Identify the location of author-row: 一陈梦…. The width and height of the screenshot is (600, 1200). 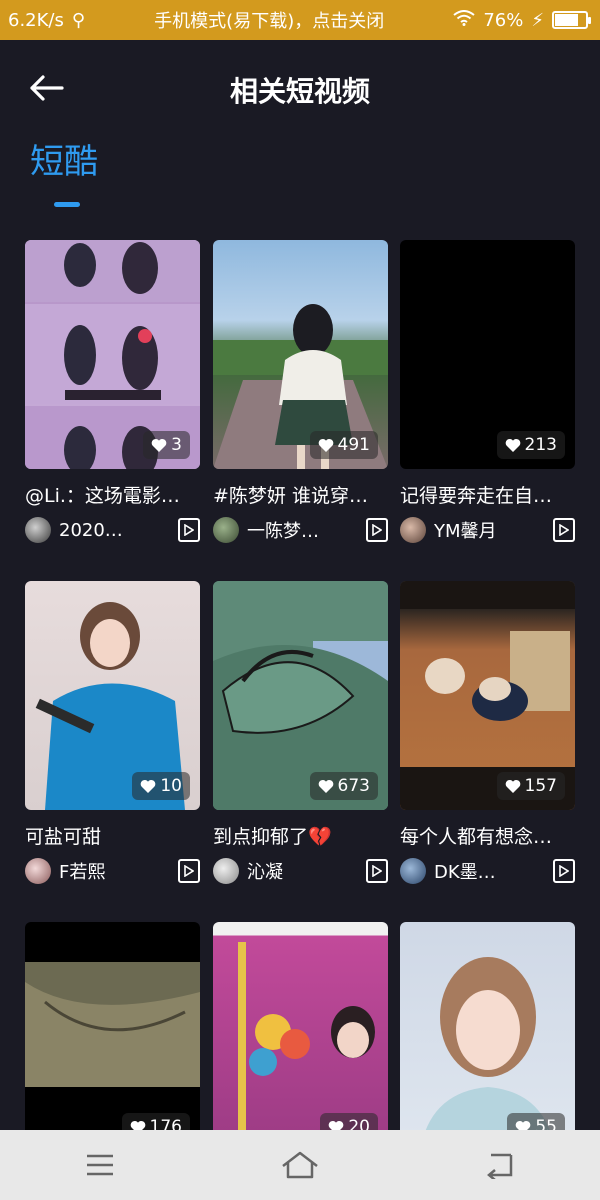
(300, 530).